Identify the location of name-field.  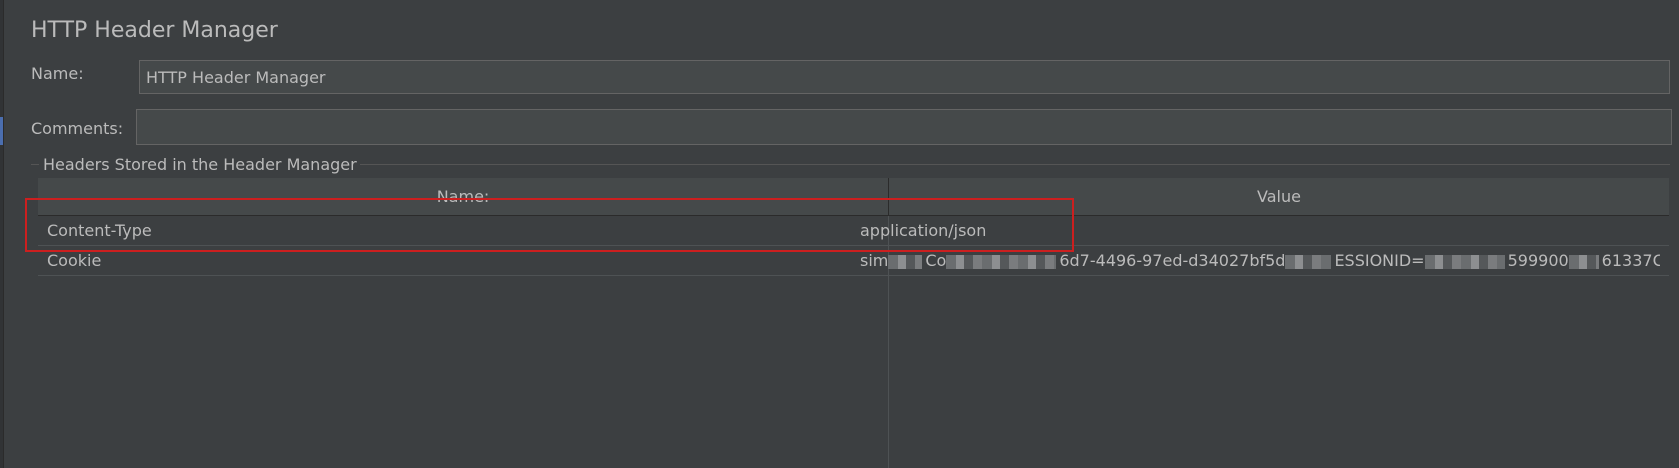
(904, 77).